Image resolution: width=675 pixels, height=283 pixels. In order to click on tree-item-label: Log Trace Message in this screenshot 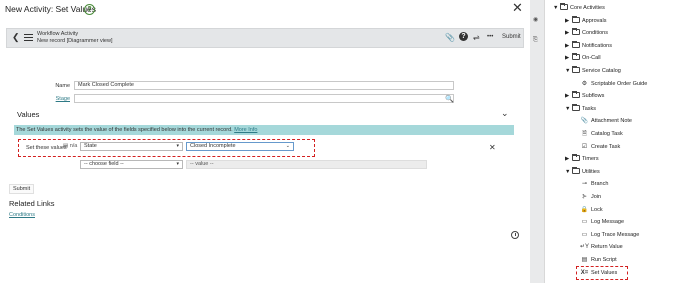, I will do `click(615, 234)`.